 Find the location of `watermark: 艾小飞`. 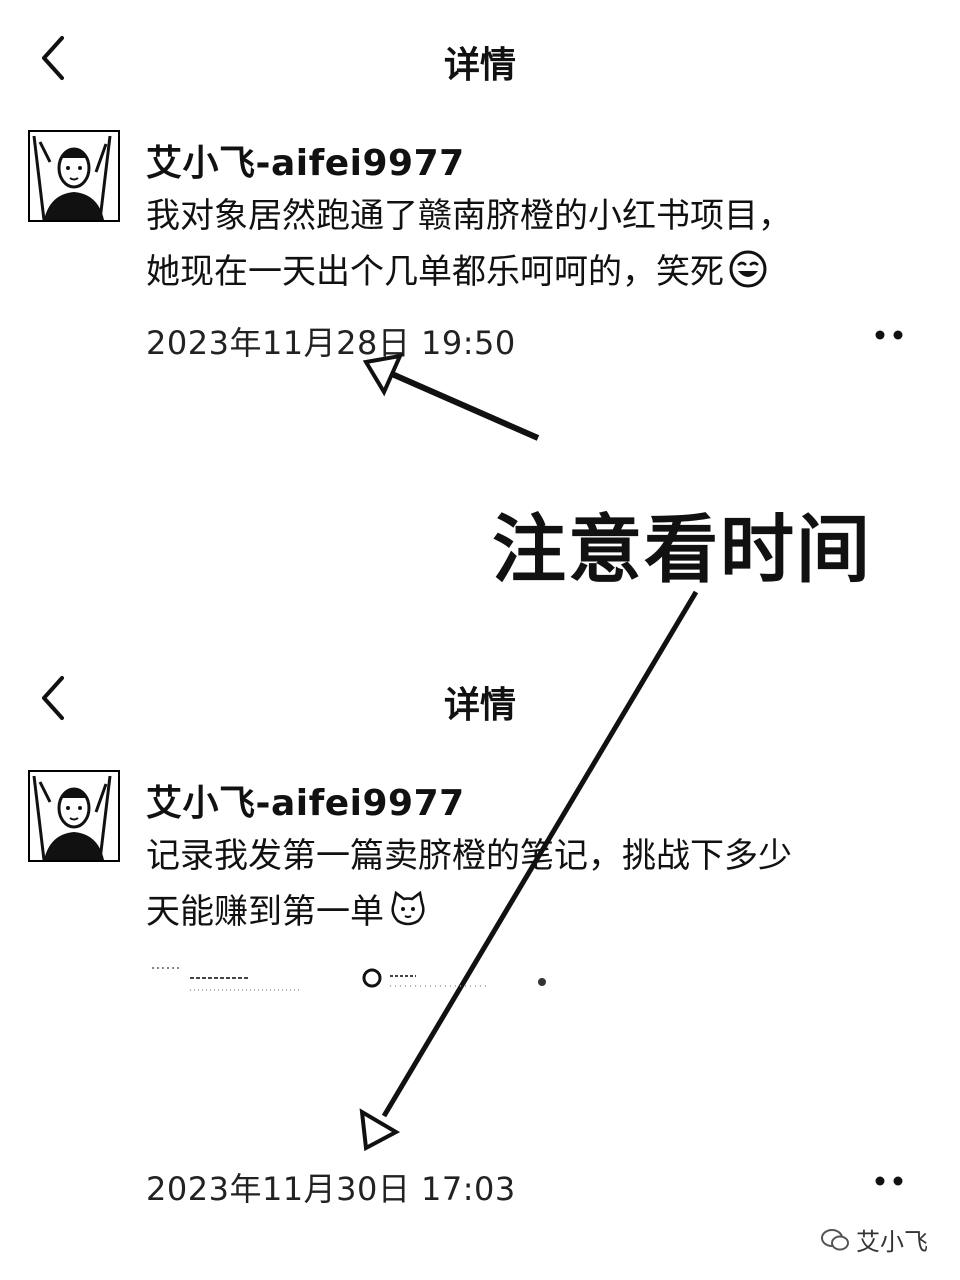

watermark: 艾小飞 is located at coordinates (874, 1239).